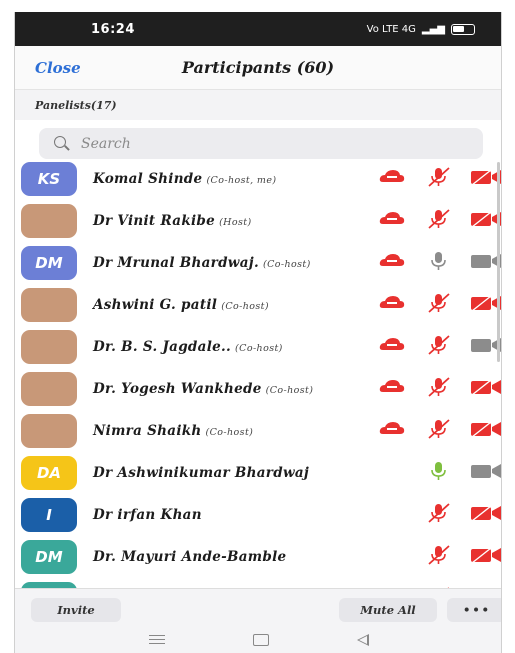  I want to click on more-options-button: •••, so click(474, 610).